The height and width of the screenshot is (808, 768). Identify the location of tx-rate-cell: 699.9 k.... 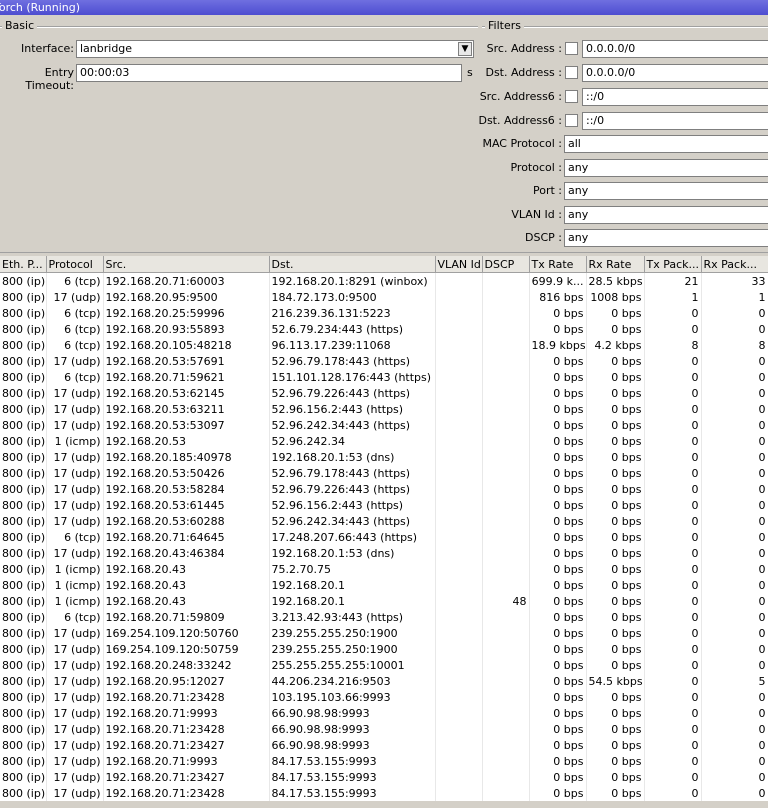
(557, 281).